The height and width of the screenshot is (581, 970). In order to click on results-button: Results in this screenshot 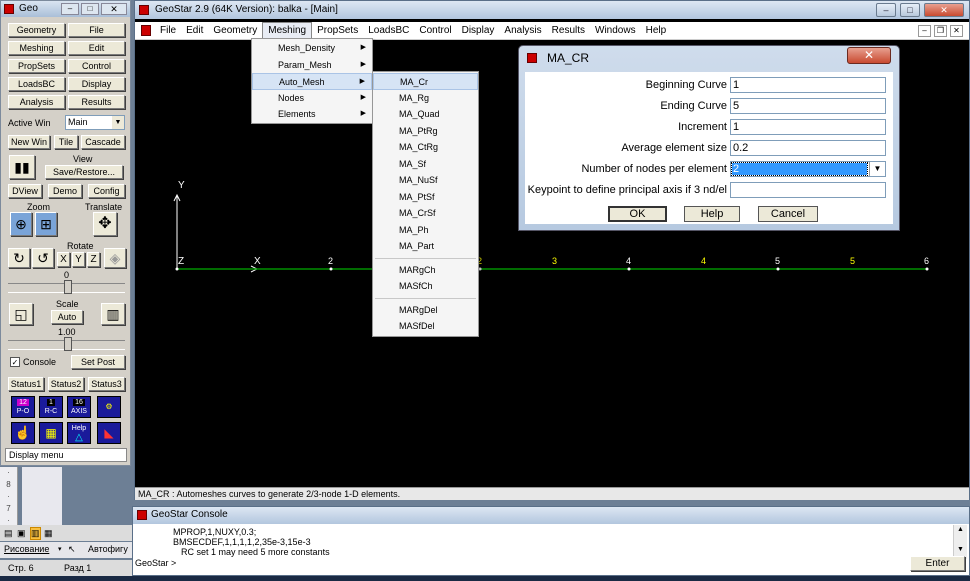, I will do `click(96, 102)`.